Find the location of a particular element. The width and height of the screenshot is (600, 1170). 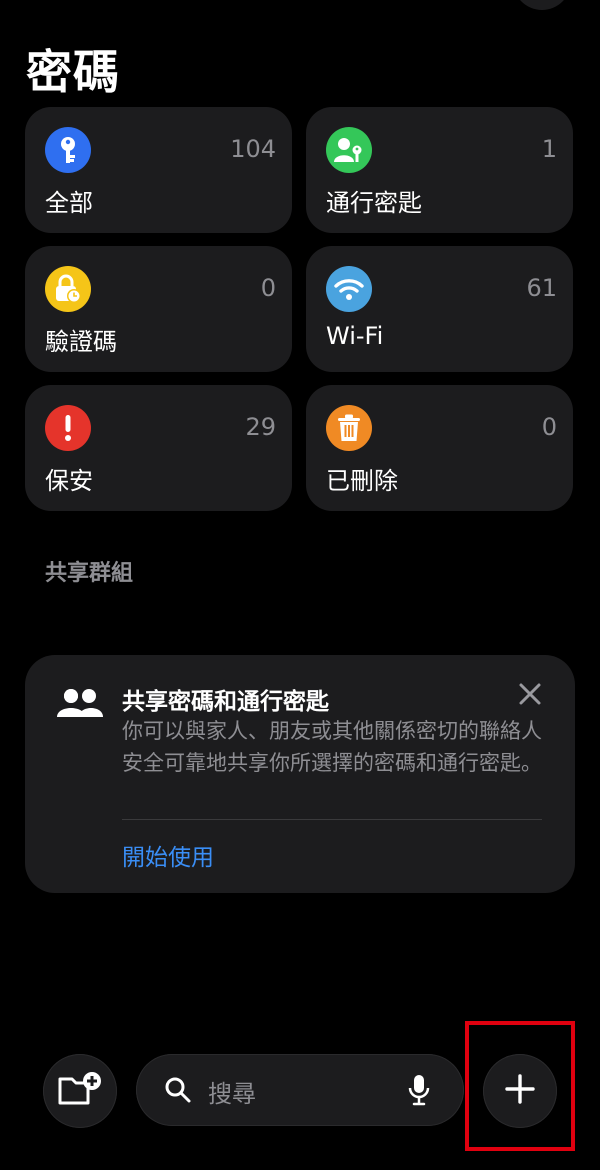

people-icon is located at coordinates (80, 705).